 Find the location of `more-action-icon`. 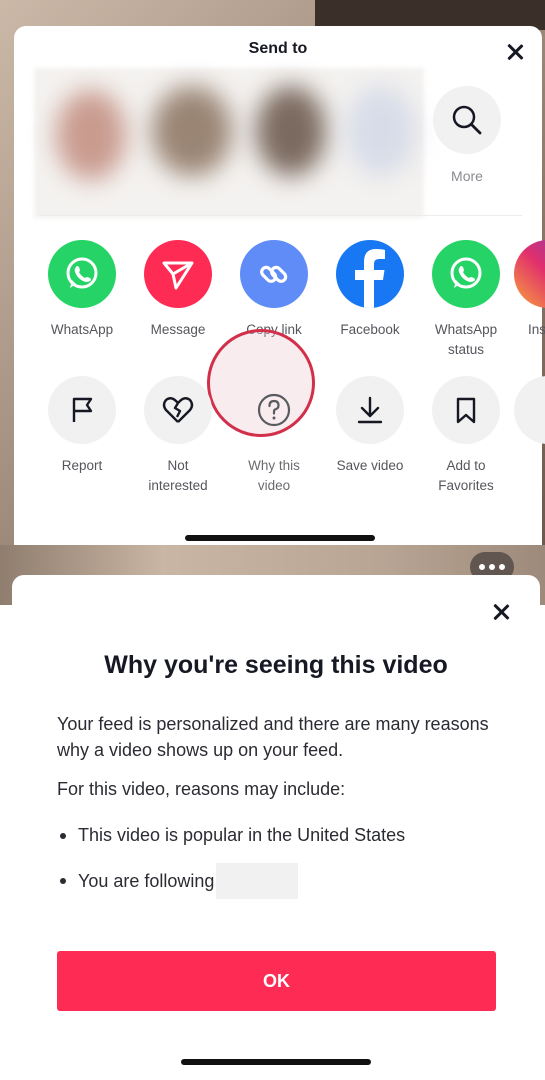

more-action-icon is located at coordinates (529, 410).